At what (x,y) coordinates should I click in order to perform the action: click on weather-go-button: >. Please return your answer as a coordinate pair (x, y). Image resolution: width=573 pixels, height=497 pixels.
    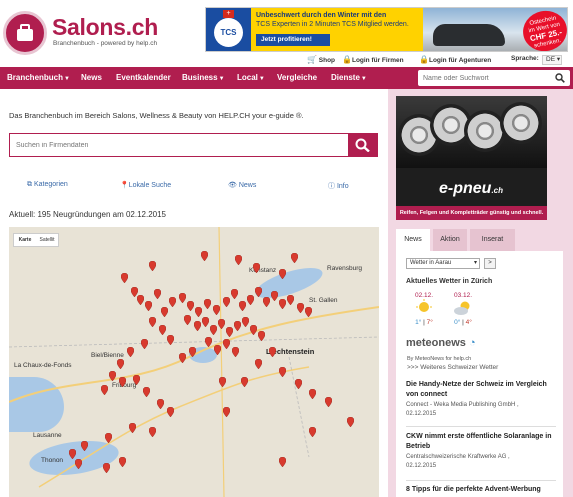
    Looking at the image, I should click on (490, 263).